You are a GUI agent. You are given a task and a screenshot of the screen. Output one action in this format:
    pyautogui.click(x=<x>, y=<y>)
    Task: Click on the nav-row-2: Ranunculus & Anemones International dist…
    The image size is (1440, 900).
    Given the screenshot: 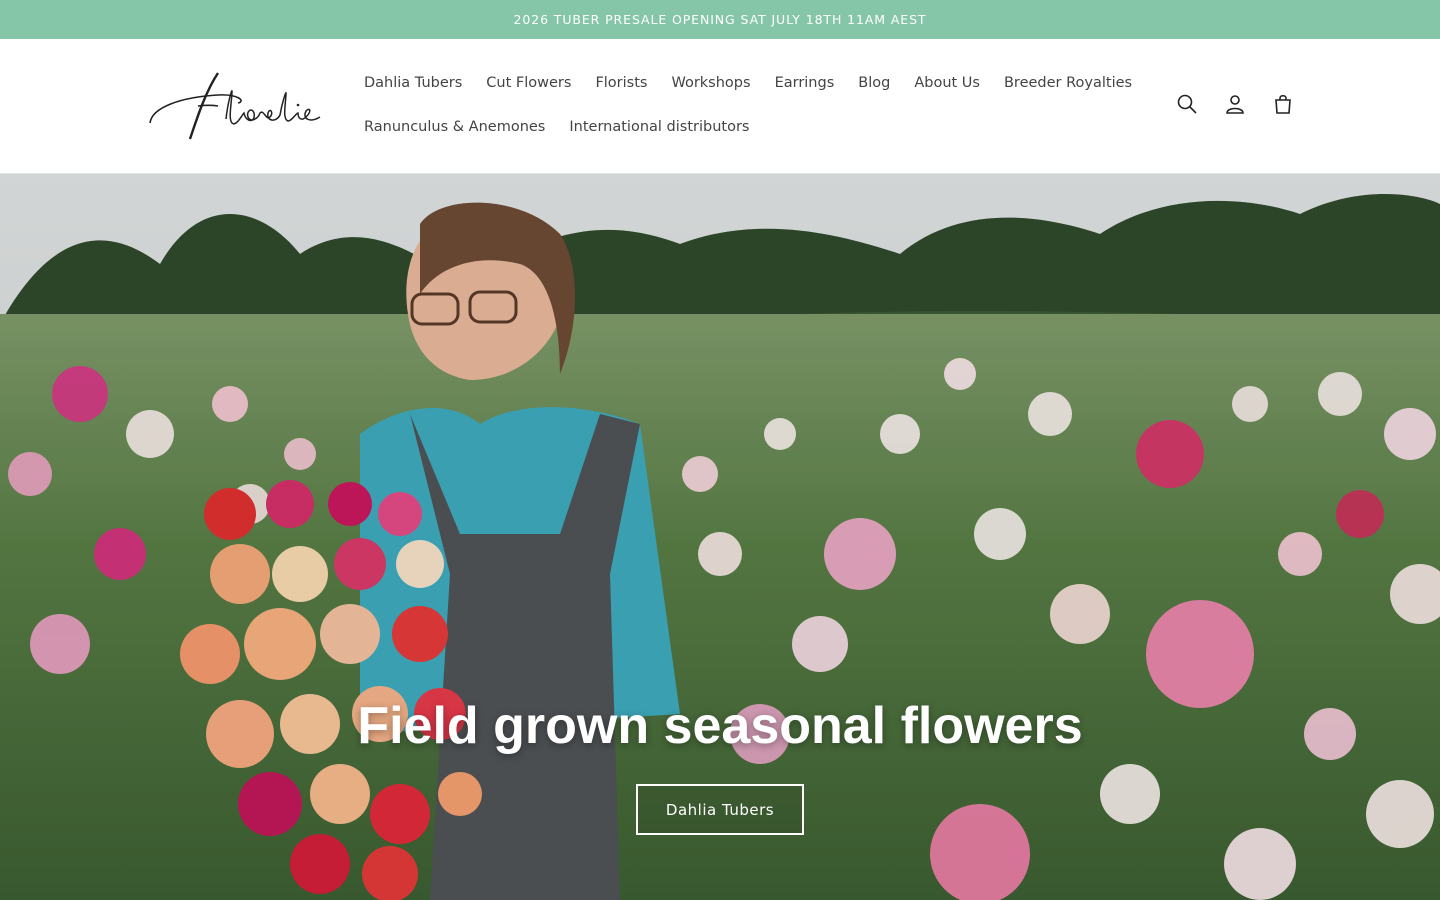 What is the action you would take?
    pyautogui.click(x=742, y=127)
    